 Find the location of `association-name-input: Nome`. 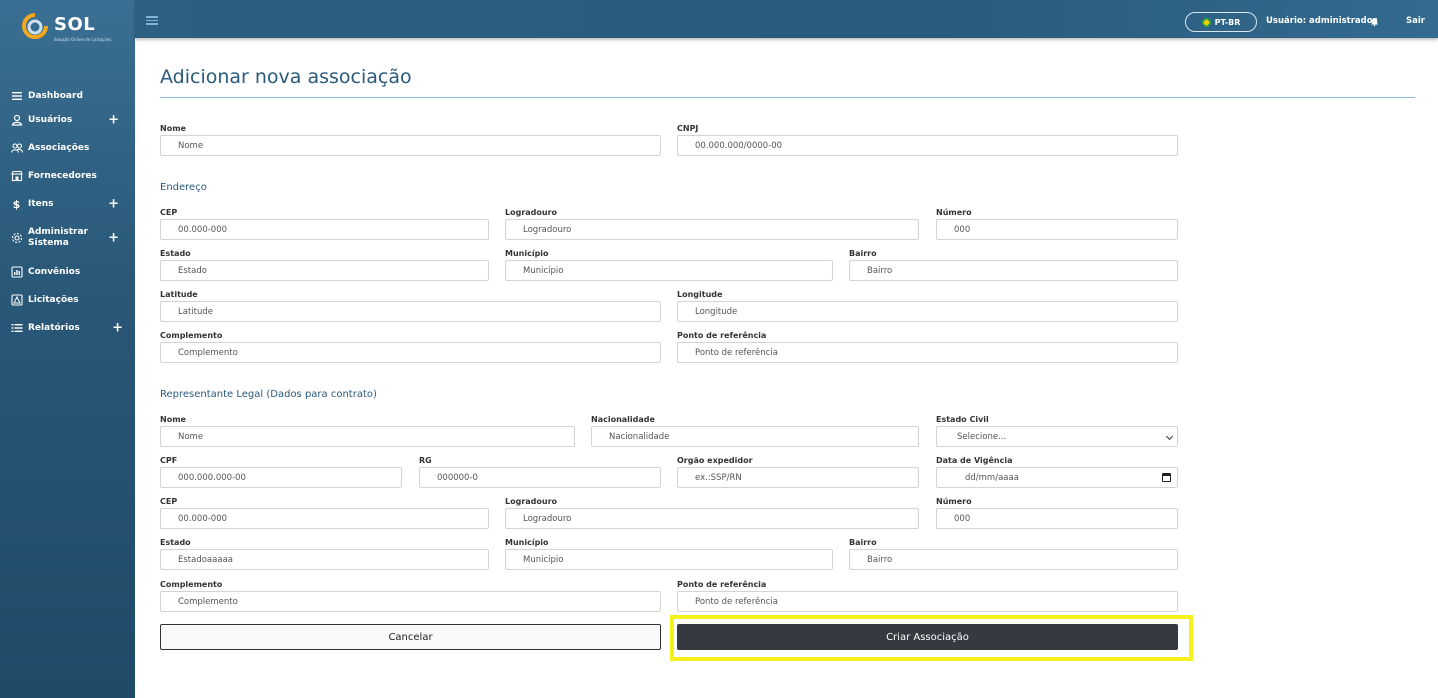

association-name-input: Nome is located at coordinates (410, 145).